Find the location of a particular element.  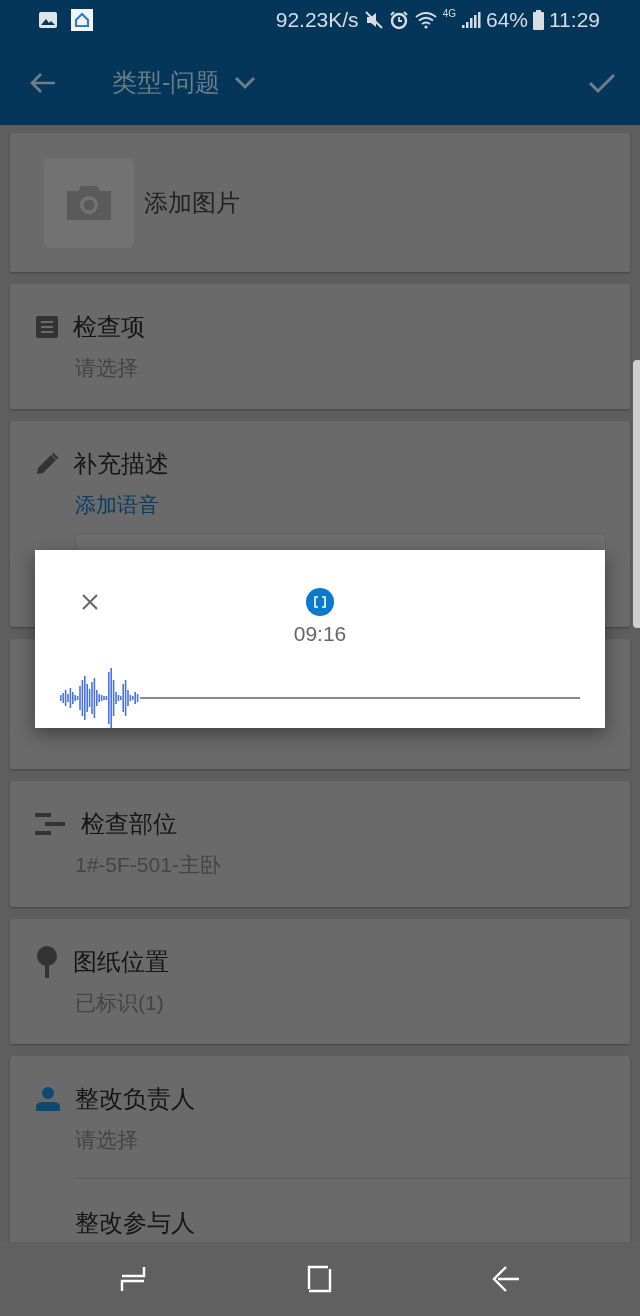

field-label: 整改负责人 is located at coordinates (135, 1099).